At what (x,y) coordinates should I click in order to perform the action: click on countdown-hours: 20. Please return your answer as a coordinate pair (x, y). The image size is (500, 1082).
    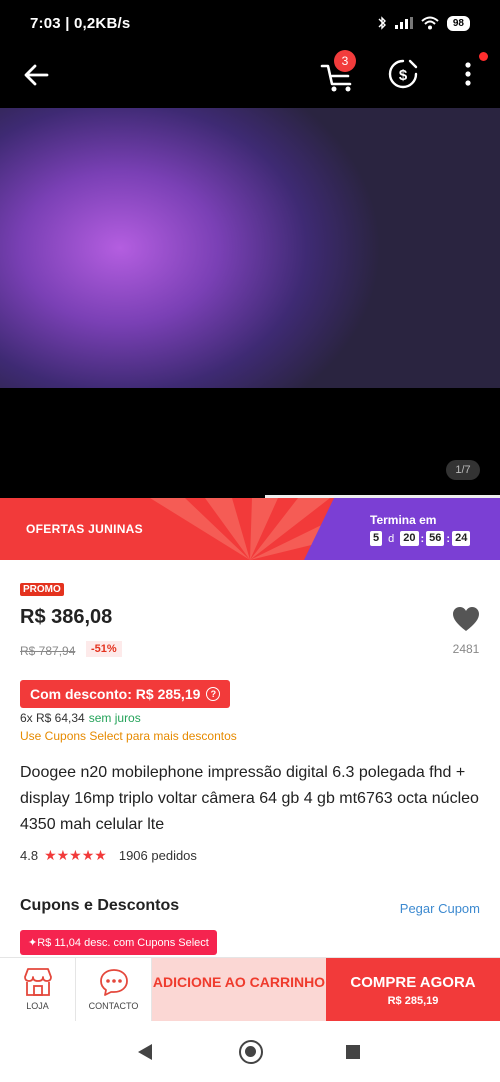
    Looking at the image, I should click on (409, 538).